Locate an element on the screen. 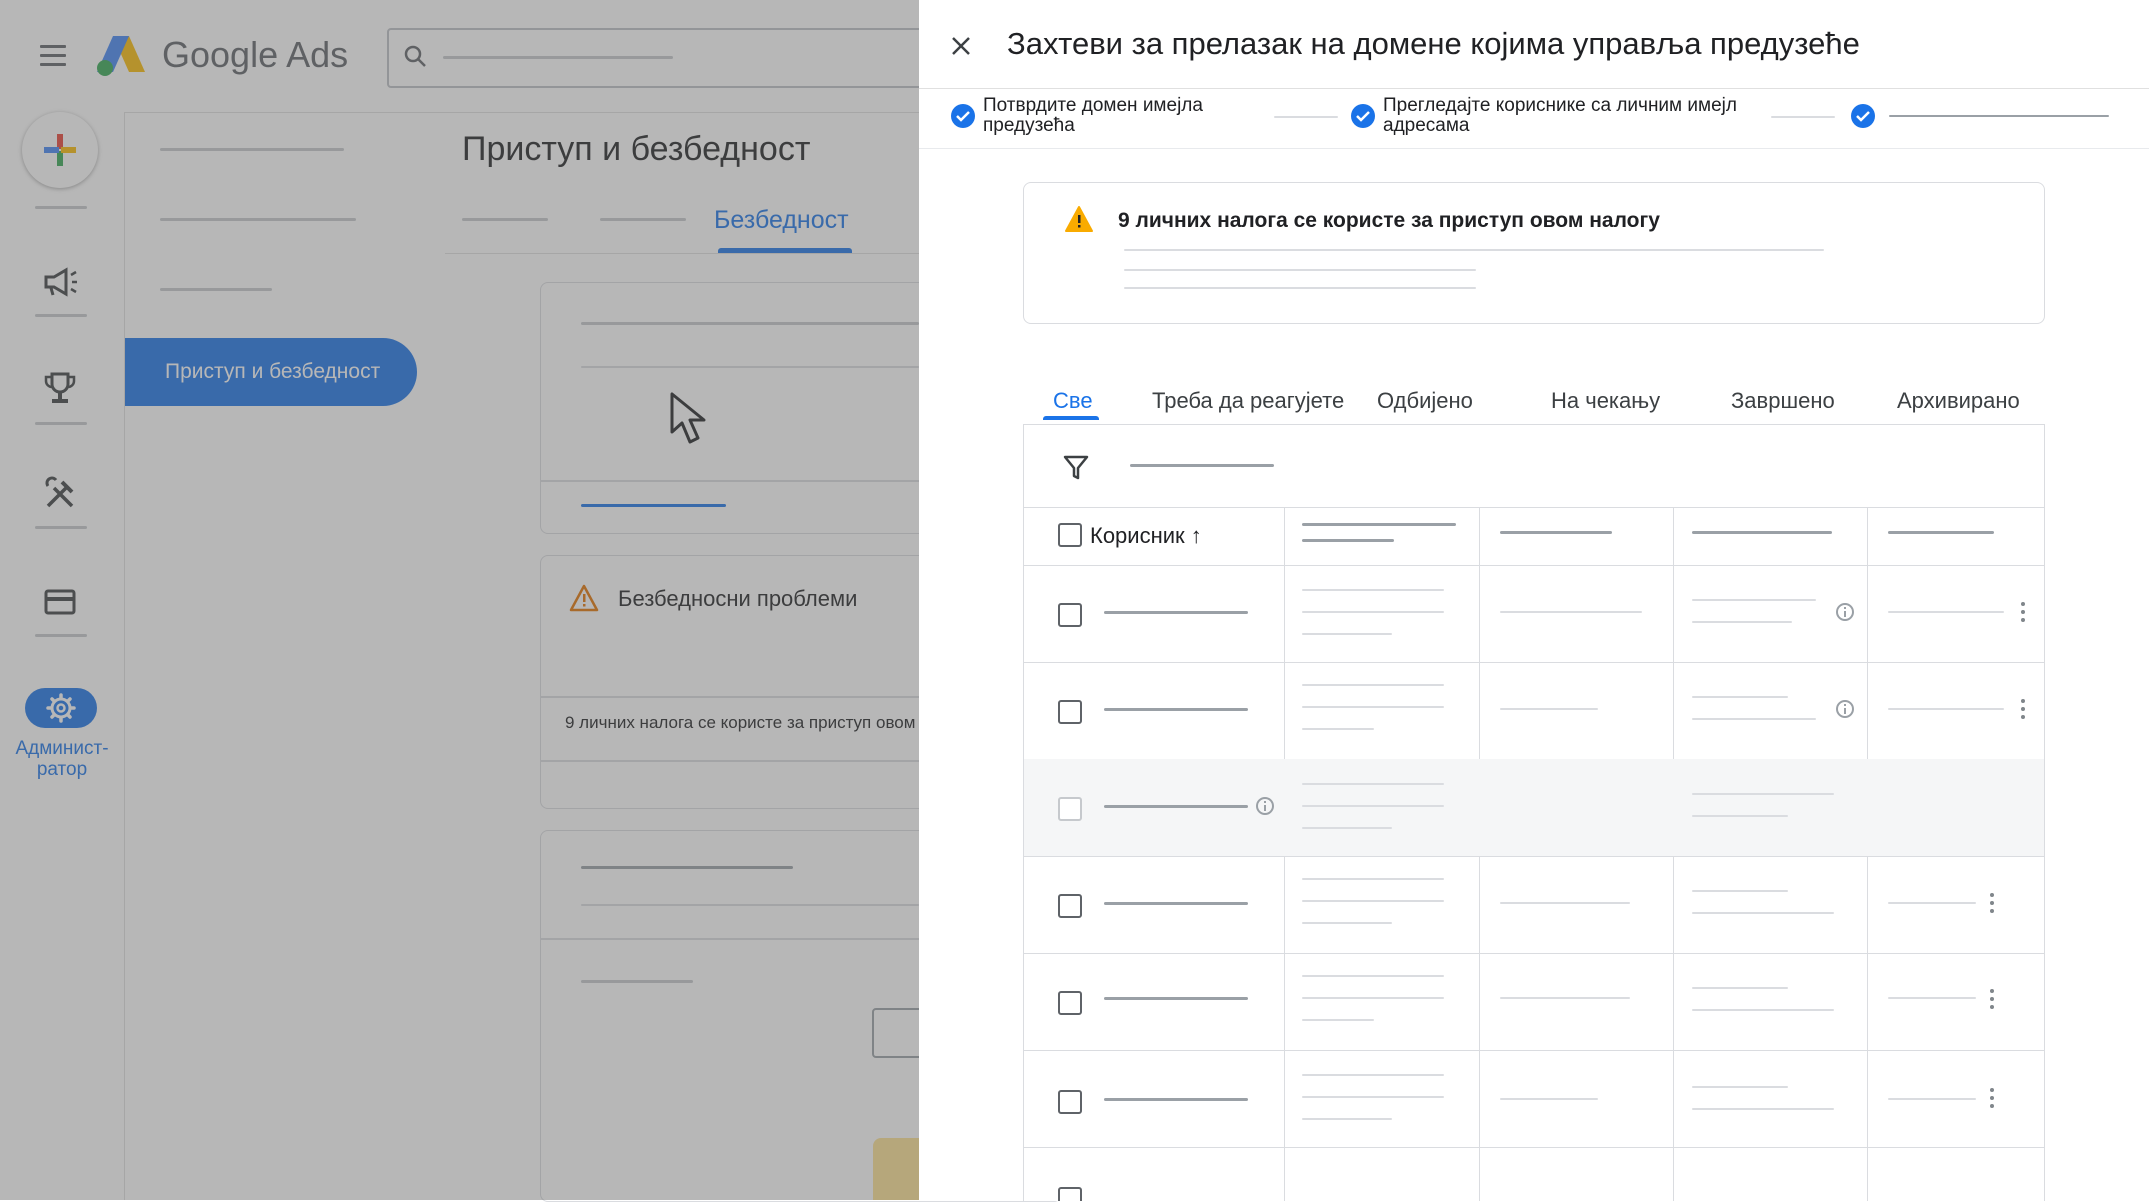 This screenshot has width=2149, height=1202. close-icon is located at coordinates (961, 46).